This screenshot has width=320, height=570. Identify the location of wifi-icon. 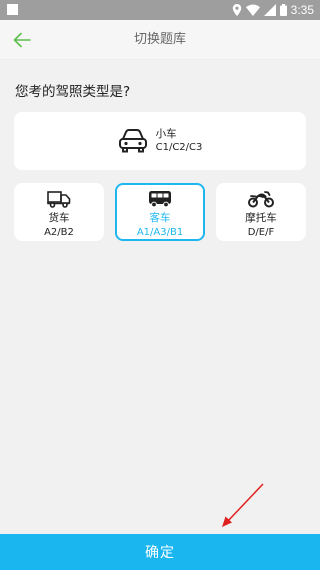
(252, 10).